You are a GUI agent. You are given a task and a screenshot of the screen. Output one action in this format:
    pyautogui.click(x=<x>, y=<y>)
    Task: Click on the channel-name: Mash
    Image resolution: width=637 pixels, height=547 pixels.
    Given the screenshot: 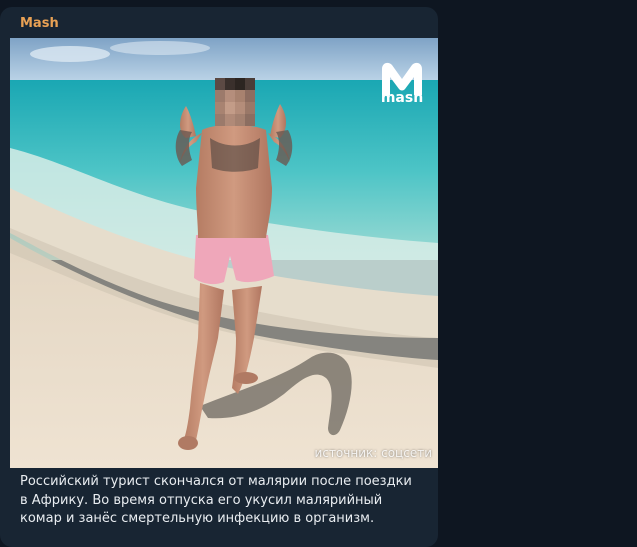 What is the action you would take?
    pyautogui.click(x=39, y=23)
    